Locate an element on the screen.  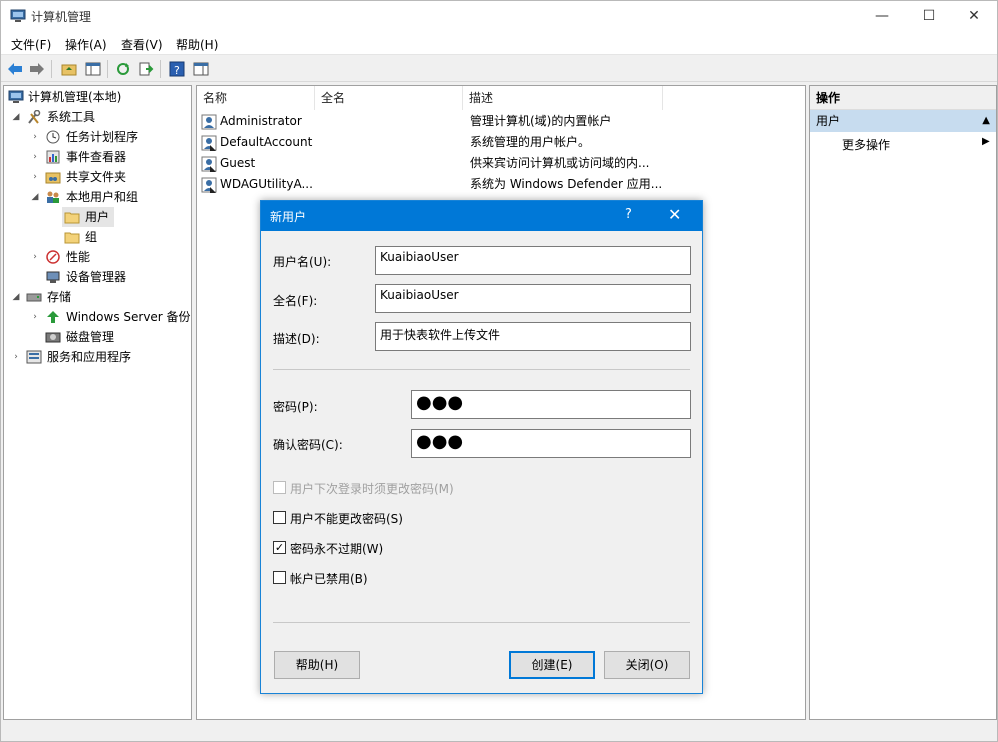
help-toolbar-button: ? is located at coordinates (177, 69).